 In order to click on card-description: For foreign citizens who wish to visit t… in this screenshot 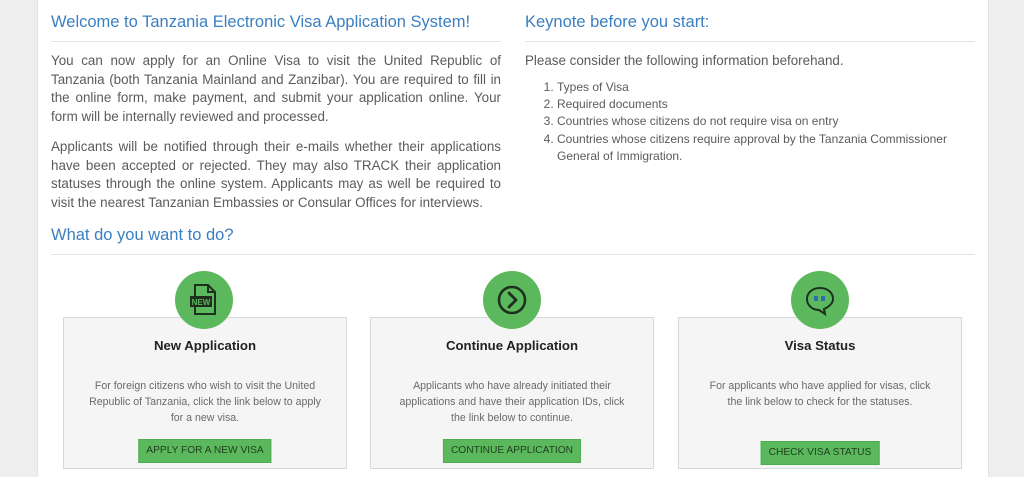, I will do `click(205, 402)`.